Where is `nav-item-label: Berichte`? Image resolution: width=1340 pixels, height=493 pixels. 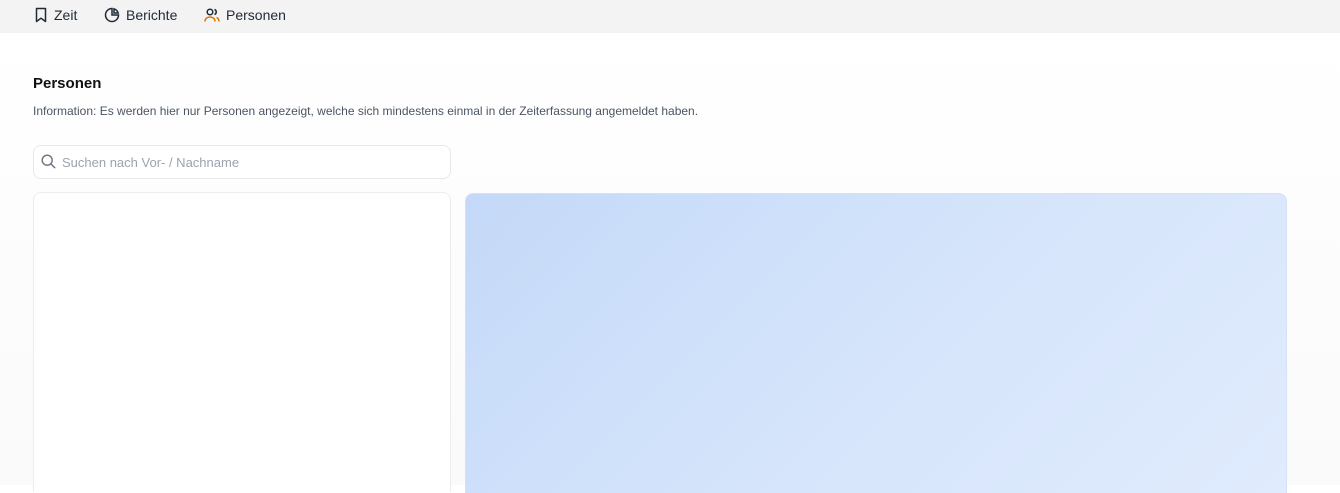
nav-item-label: Berichte is located at coordinates (152, 15).